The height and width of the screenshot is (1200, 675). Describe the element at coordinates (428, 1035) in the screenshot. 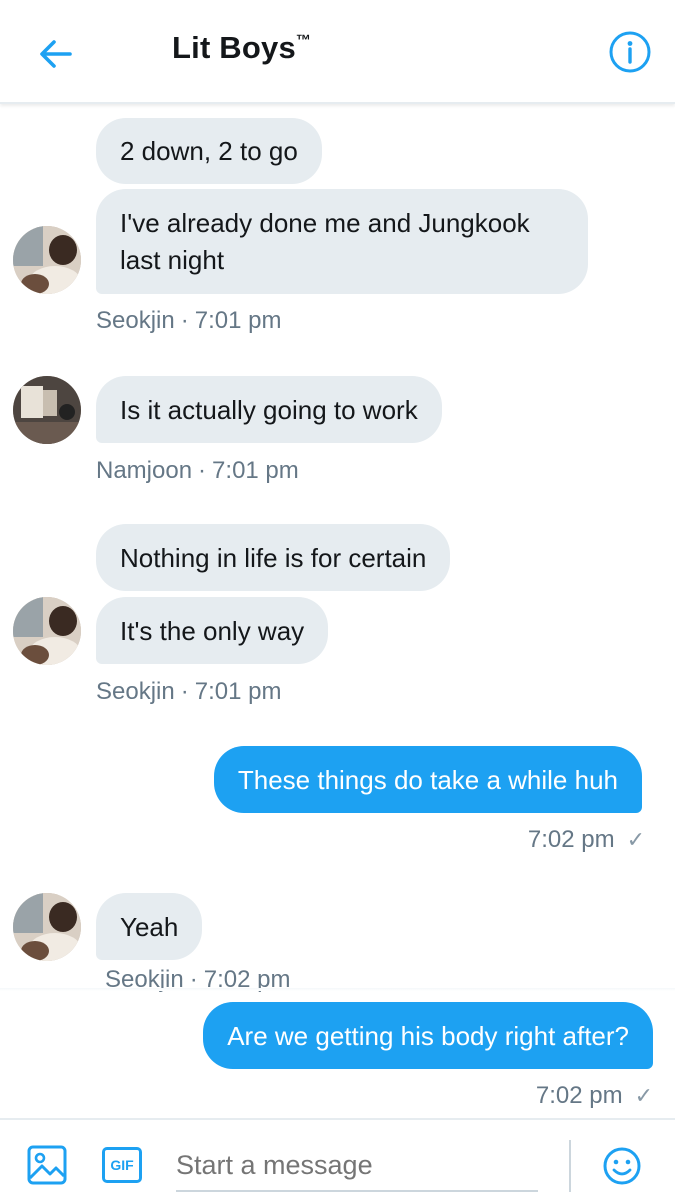

I see `sent-message-bubble: Are we getting his body right after?` at that location.